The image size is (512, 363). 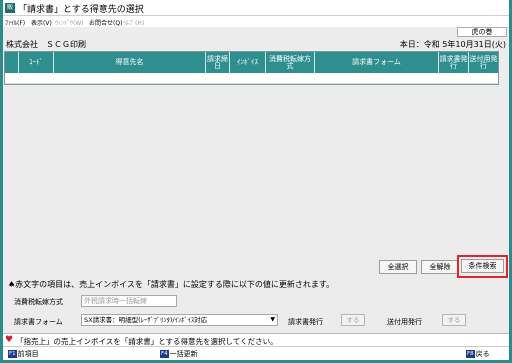 I want to click on function-key-bar: F1 前項目 F4 一括更新 F8 戻る, so click(x=256, y=353).